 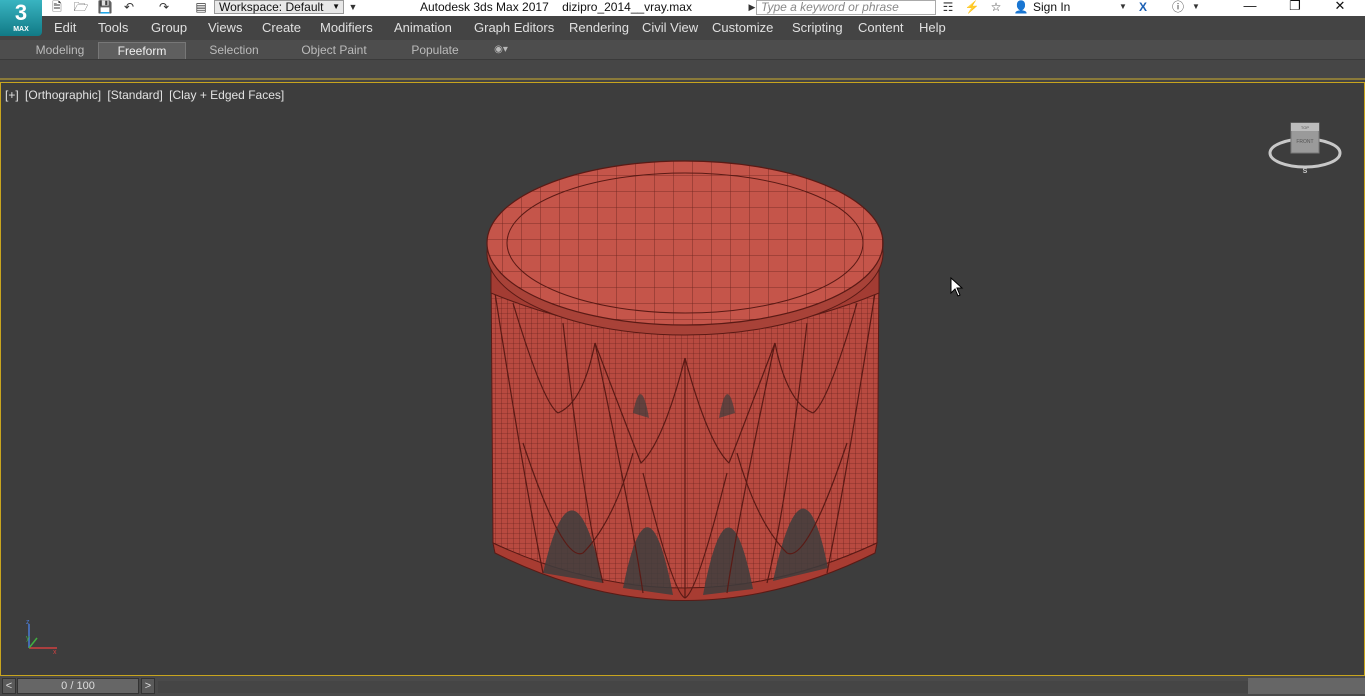 I want to click on new-file-icon: 🗎, so click(x=57, y=7).